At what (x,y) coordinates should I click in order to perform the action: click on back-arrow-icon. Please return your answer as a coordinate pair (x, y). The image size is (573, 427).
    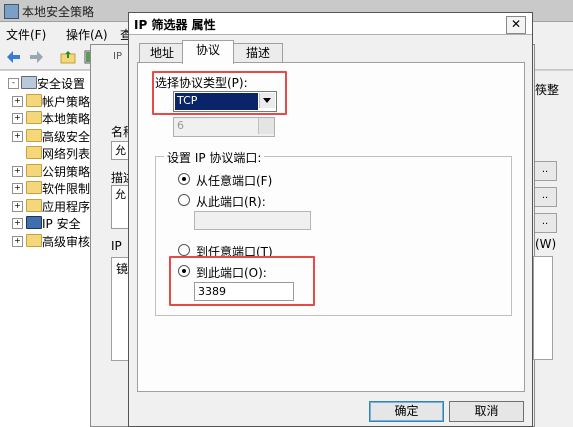
    Looking at the image, I should click on (14, 57).